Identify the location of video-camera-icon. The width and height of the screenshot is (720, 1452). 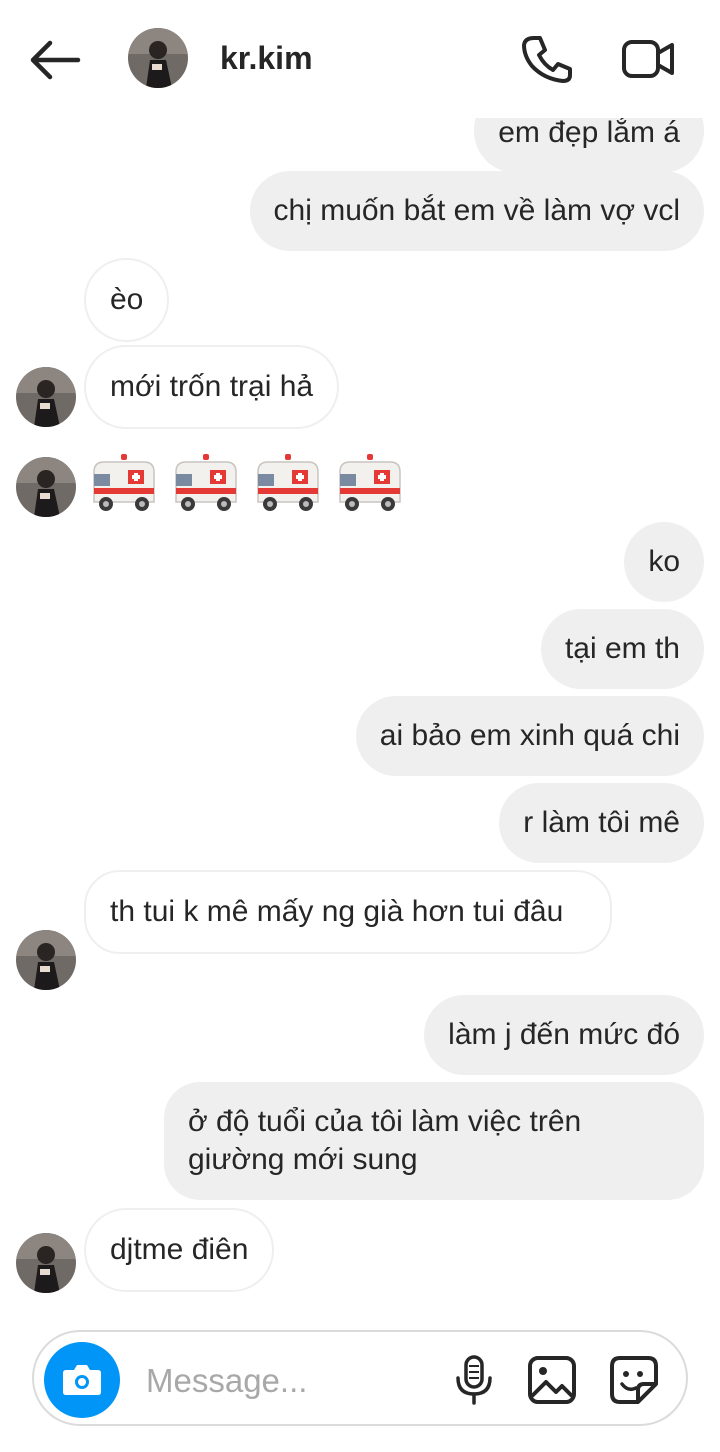
(648, 59).